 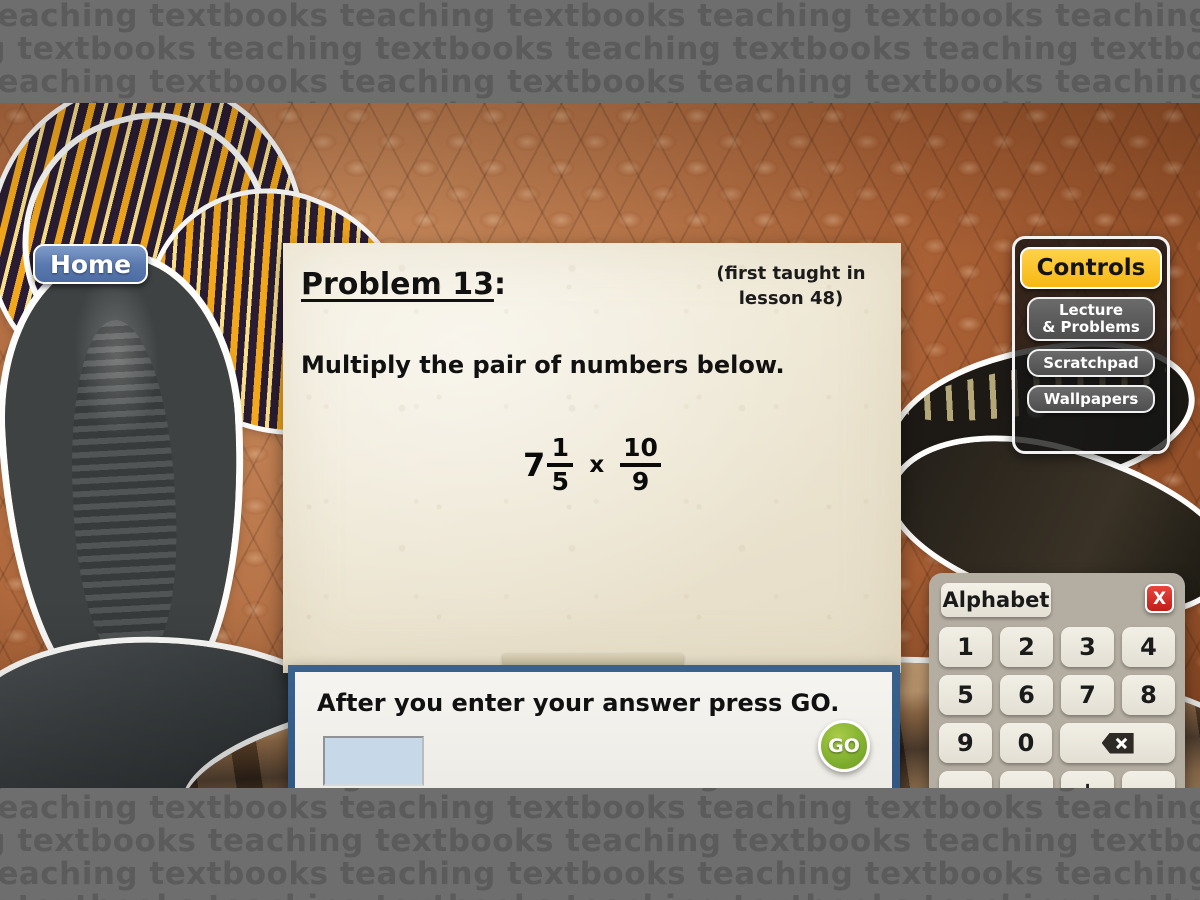 I want to click on mixed-fraction-part: 1 5, so click(x=560, y=465).